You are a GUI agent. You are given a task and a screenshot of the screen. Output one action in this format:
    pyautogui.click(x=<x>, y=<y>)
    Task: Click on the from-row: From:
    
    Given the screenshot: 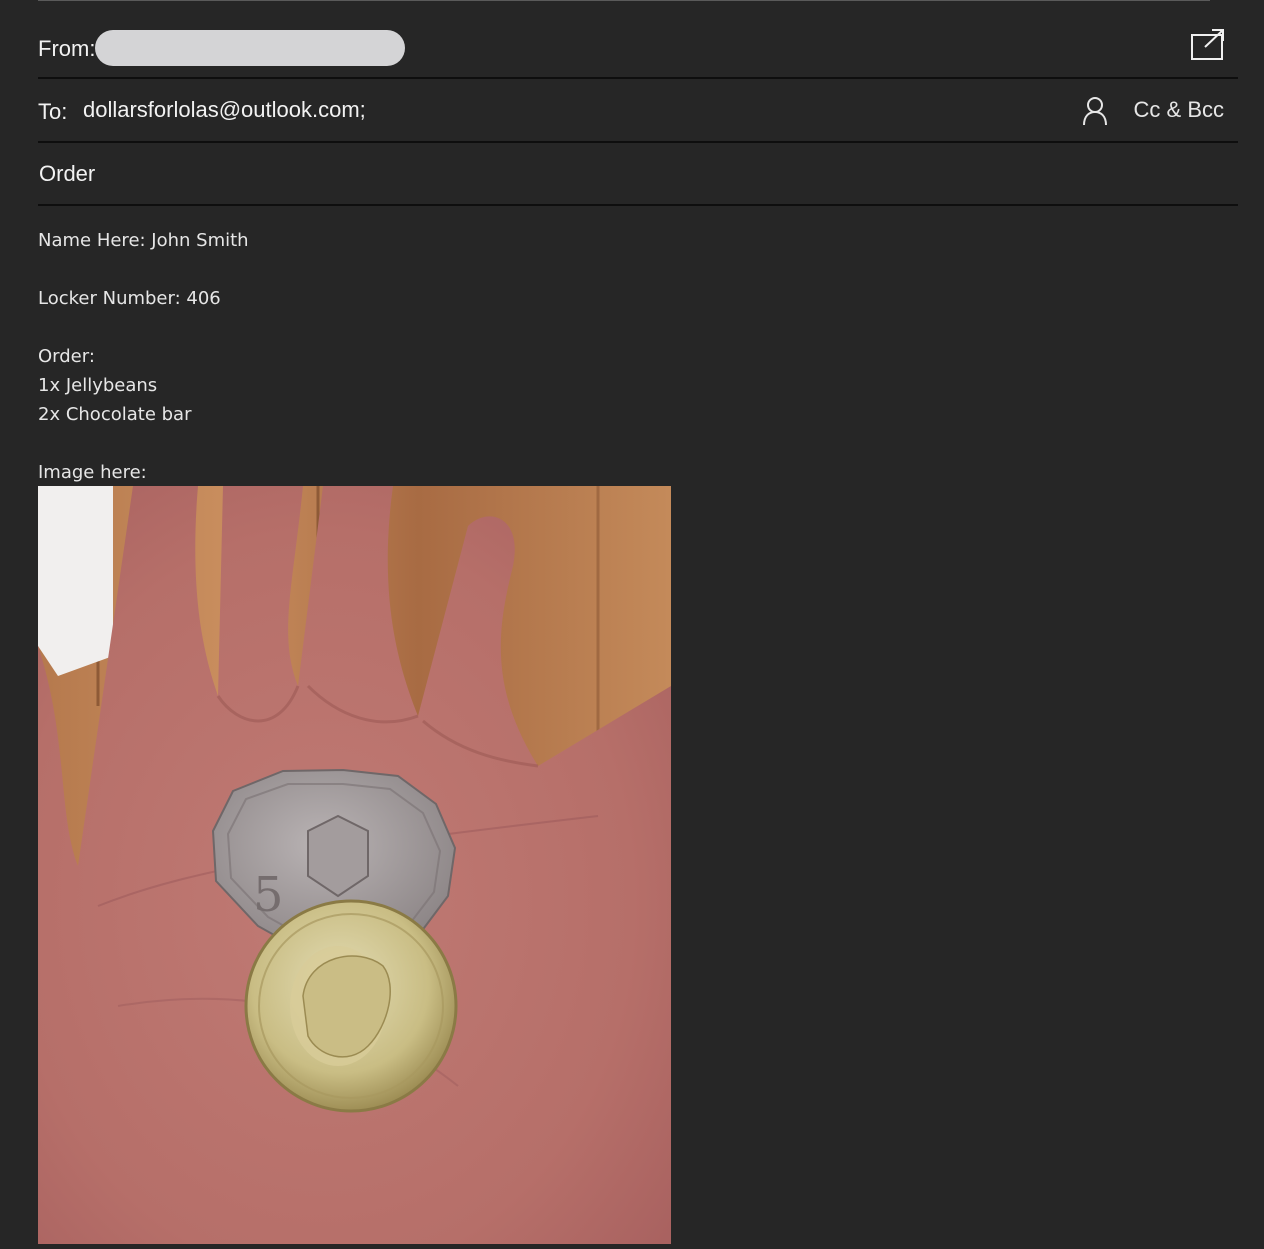 What is the action you would take?
    pyautogui.click(x=638, y=39)
    